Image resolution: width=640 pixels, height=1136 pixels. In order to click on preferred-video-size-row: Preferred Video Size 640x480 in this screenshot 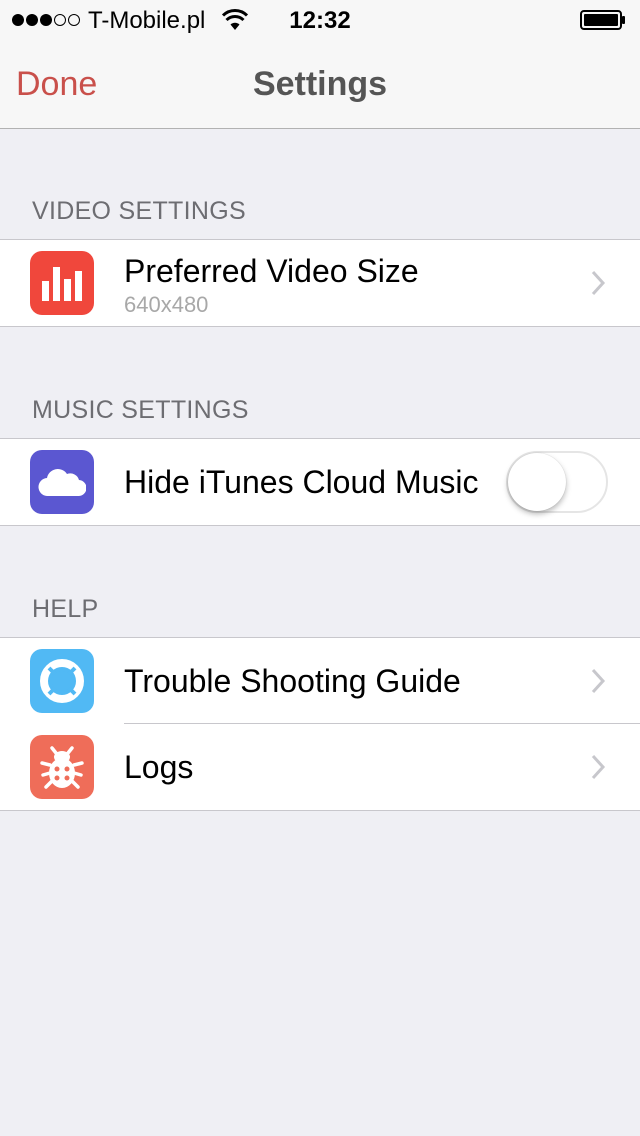, I will do `click(320, 283)`.